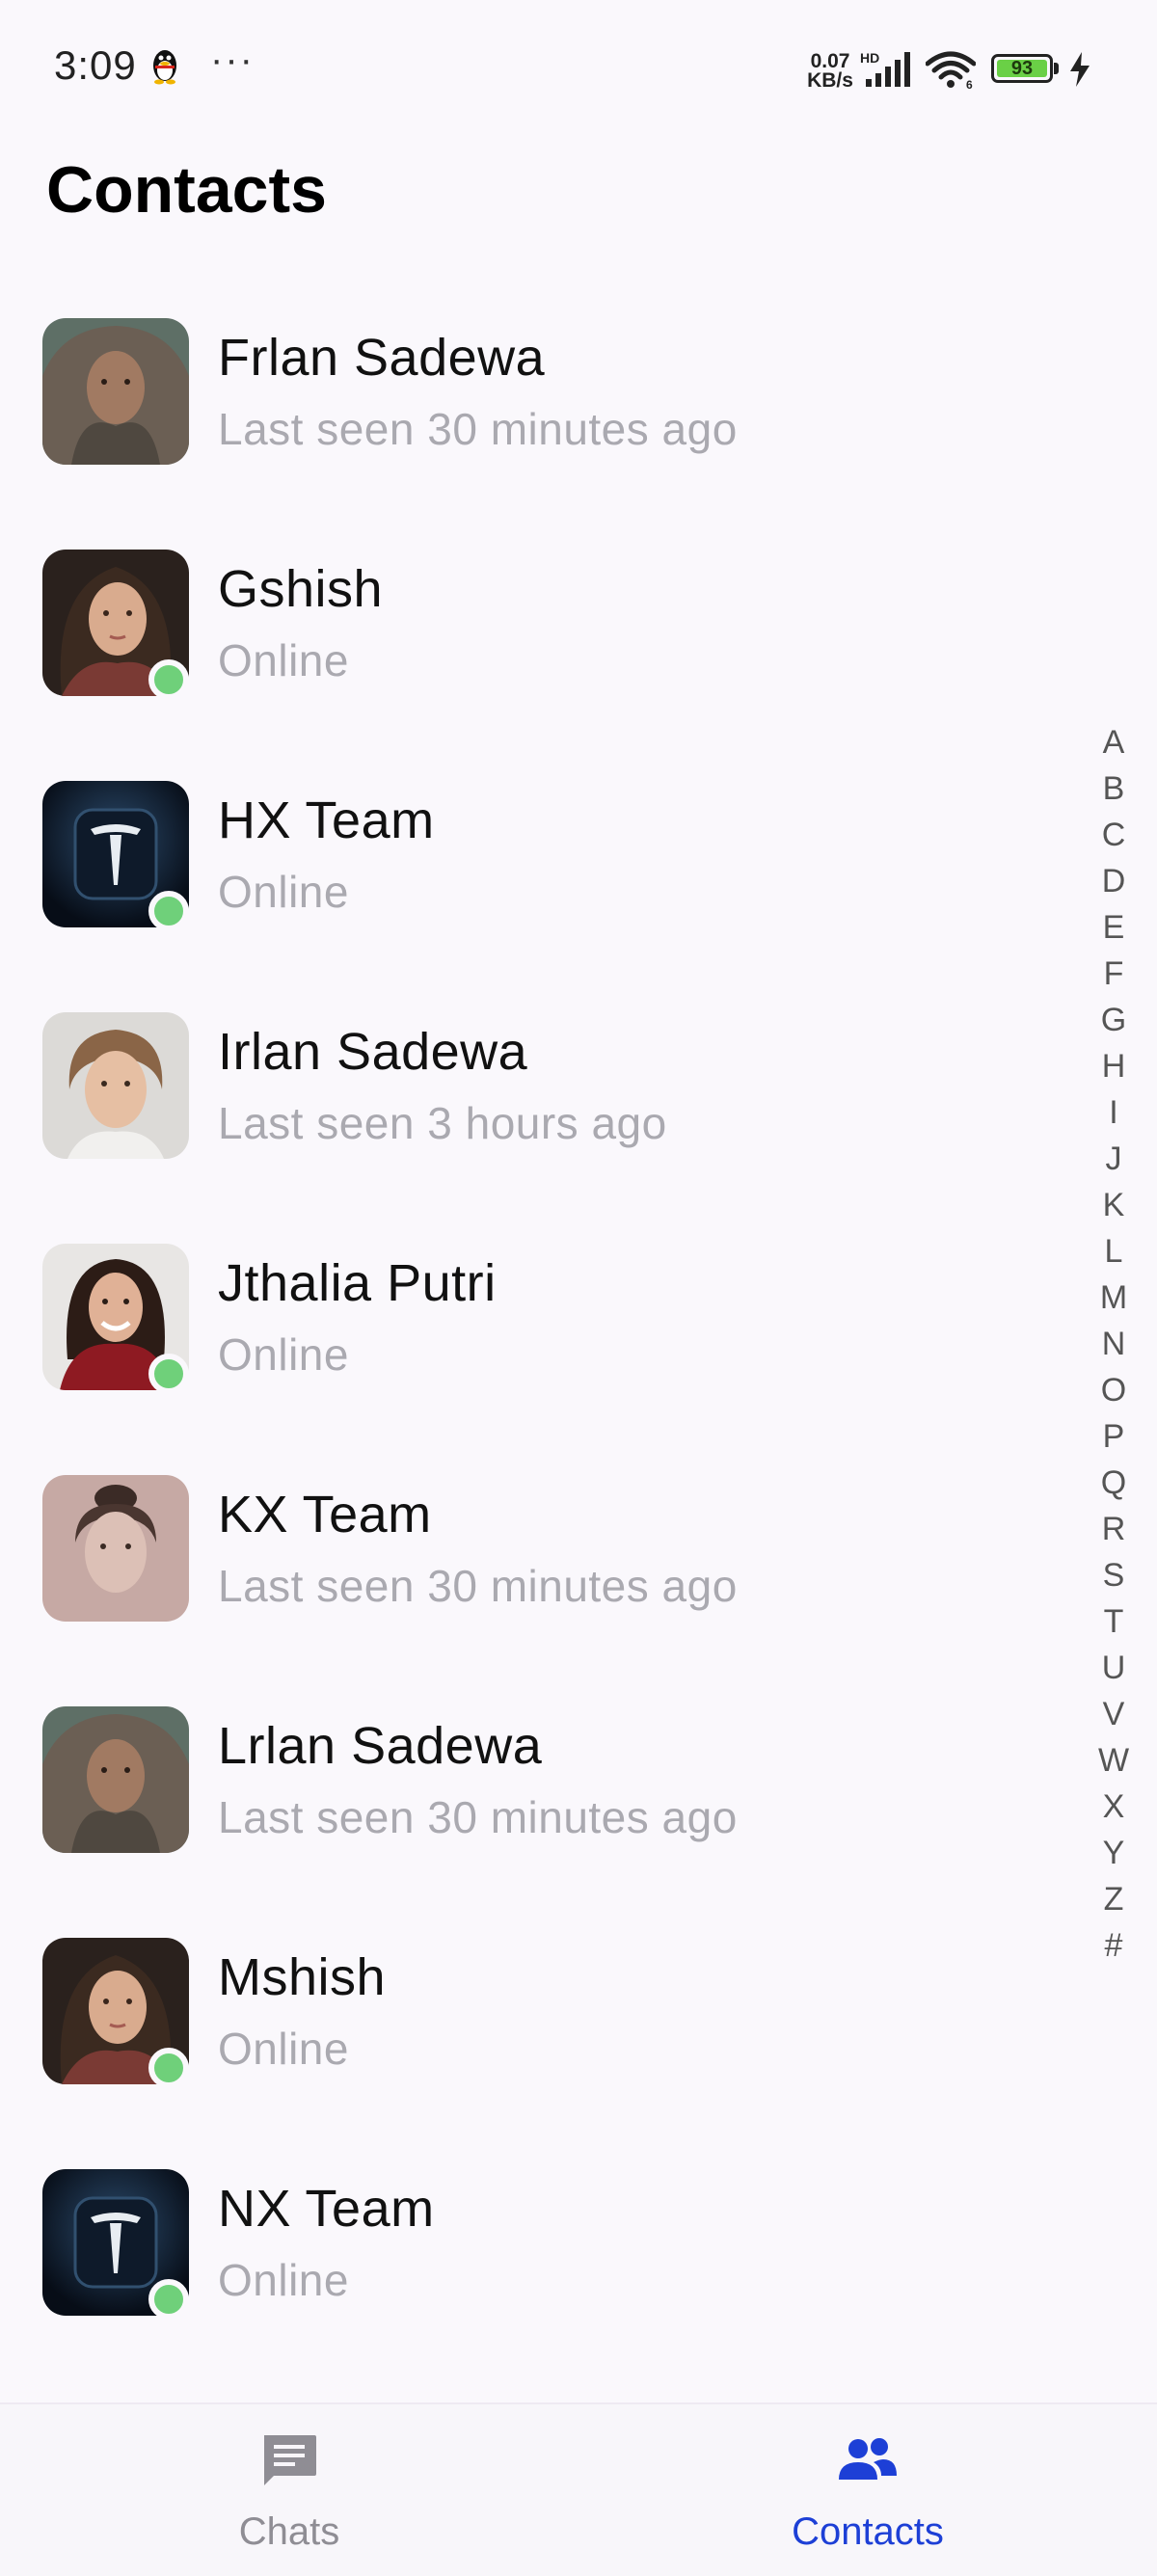 The height and width of the screenshot is (2576, 1157). I want to click on alphabet-index-letter: B, so click(1114, 789).